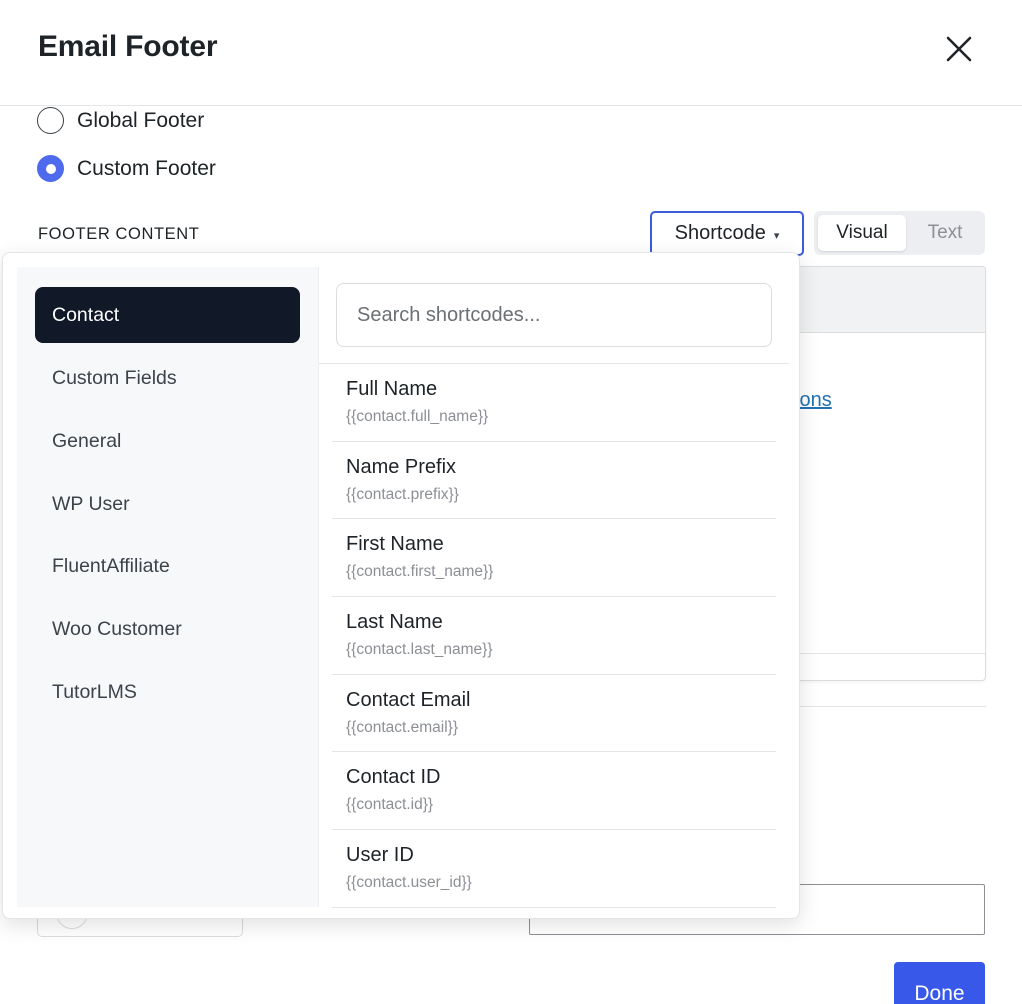 The width and height of the screenshot is (1022, 1004). What do you see at coordinates (885, 706) in the screenshot?
I see `divider` at bounding box center [885, 706].